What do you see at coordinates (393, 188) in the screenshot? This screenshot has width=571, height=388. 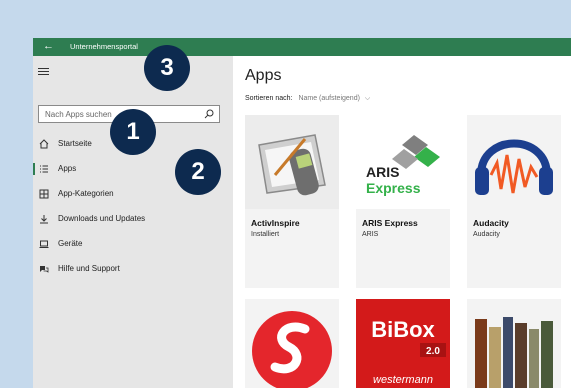 I see `aris-logo-subtext: Express` at bounding box center [393, 188].